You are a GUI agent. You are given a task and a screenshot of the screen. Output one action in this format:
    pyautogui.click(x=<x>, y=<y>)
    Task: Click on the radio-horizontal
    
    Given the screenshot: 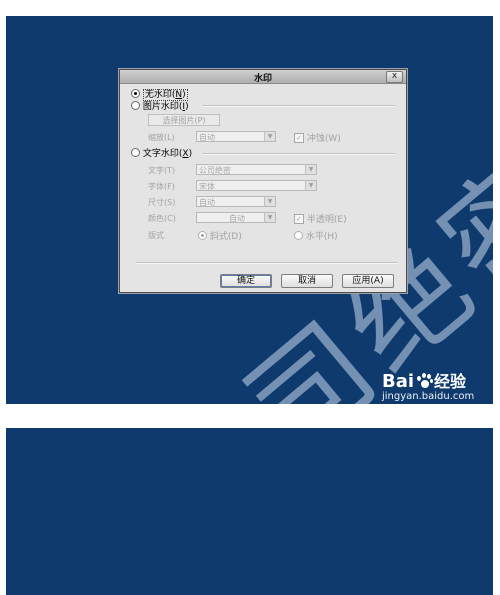 What is the action you would take?
    pyautogui.click(x=298, y=235)
    